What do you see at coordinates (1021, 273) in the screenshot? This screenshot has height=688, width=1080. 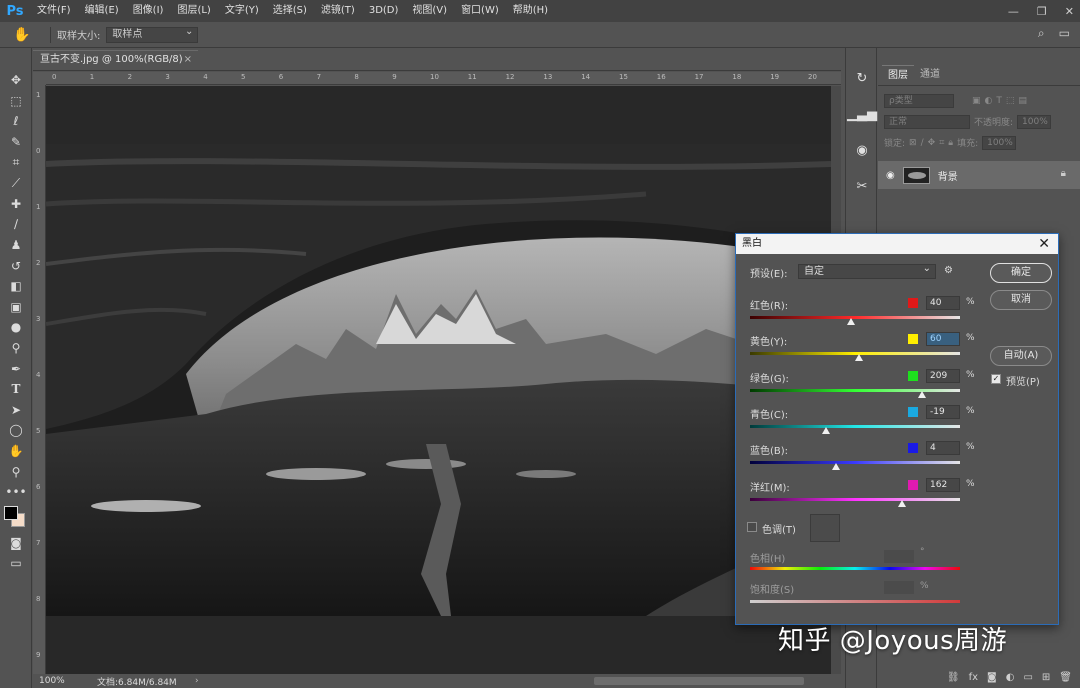 I see `ok-button: 确定` at bounding box center [1021, 273].